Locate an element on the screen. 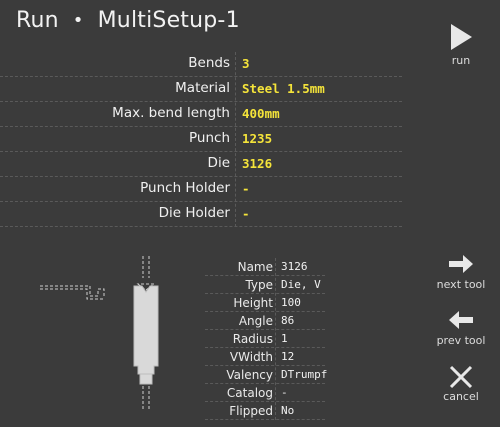 The height and width of the screenshot is (427, 500). setup-row: Punch Holder - is located at coordinates (201, 189).